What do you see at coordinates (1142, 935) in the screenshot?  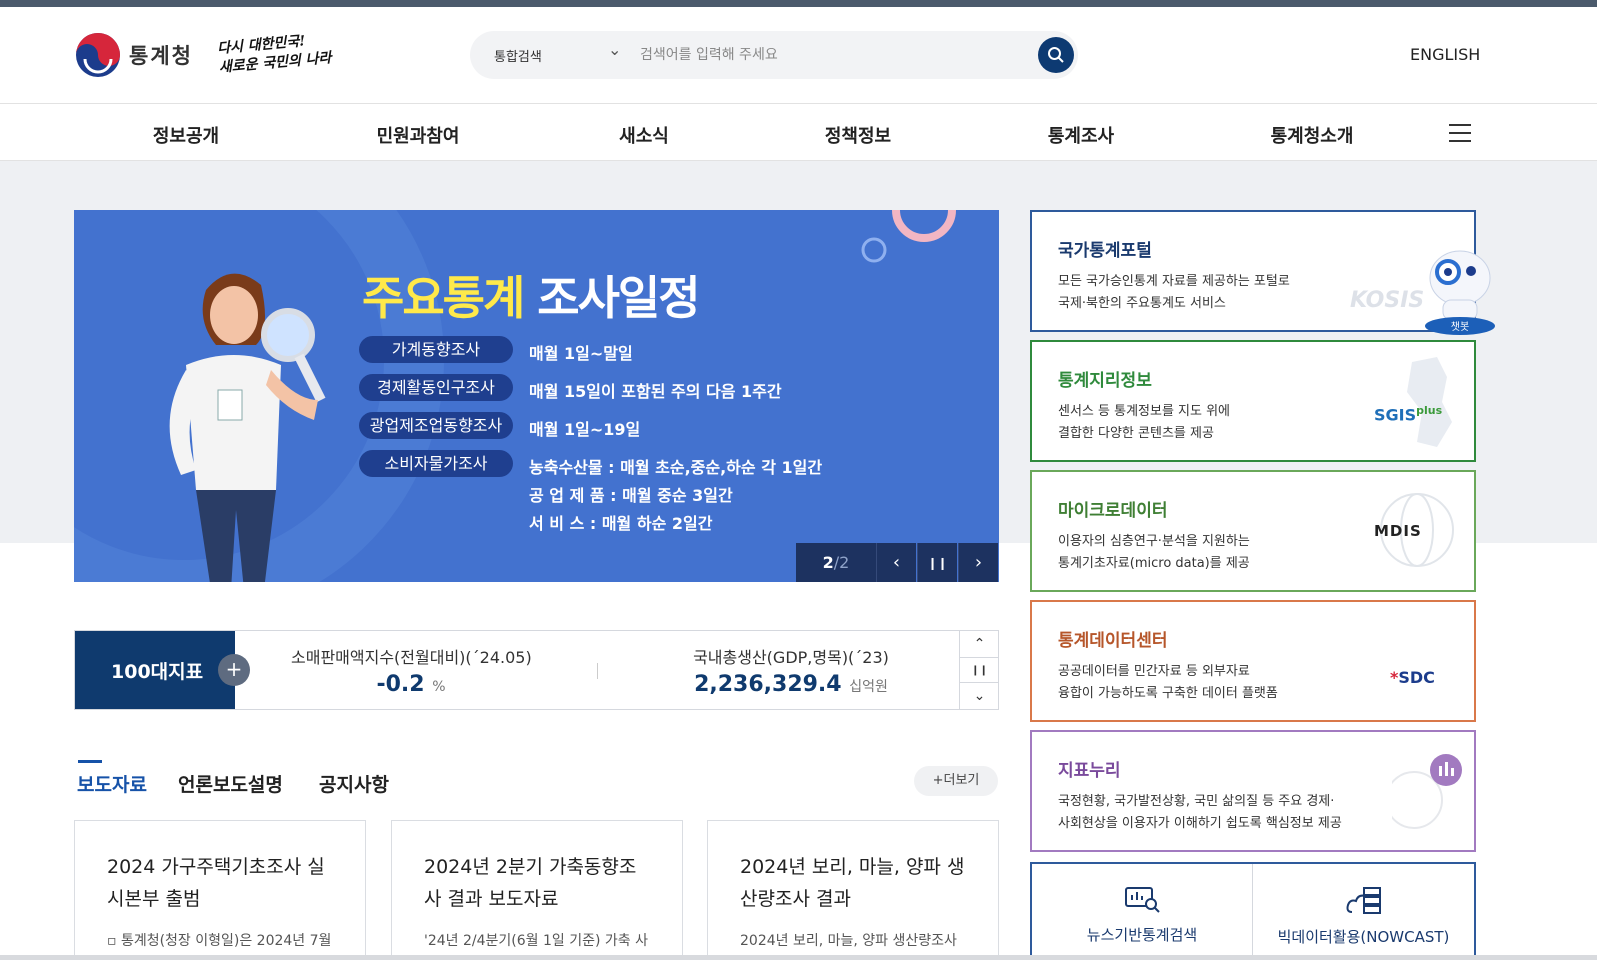 I see `quick-link-label: 뉴스기반통계검색` at bounding box center [1142, 935].